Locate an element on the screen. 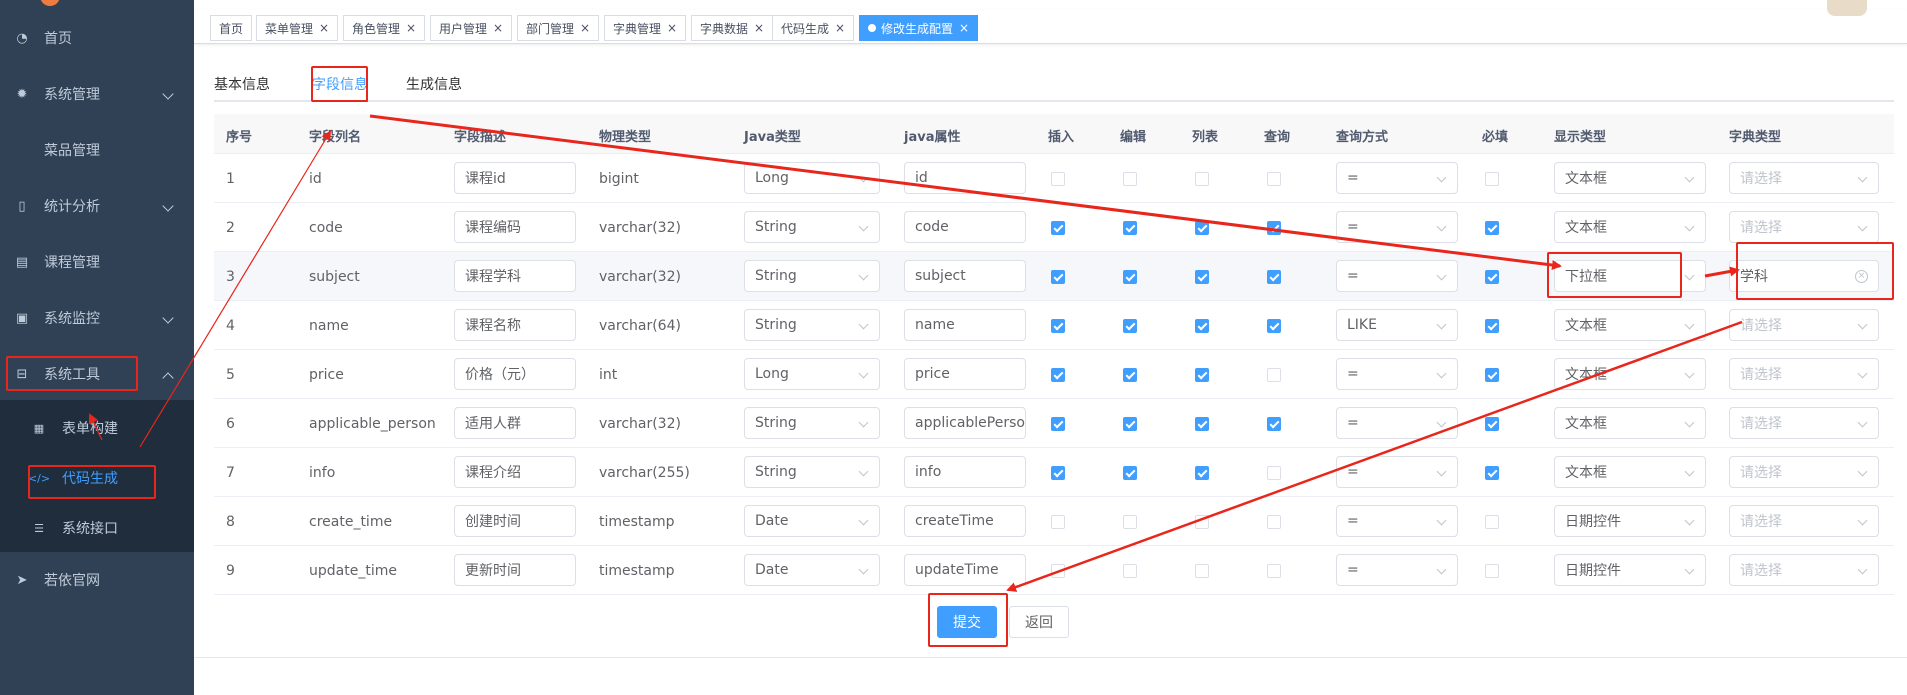  html-type-select: 下拉框 is located at coordinates (1630, 276).